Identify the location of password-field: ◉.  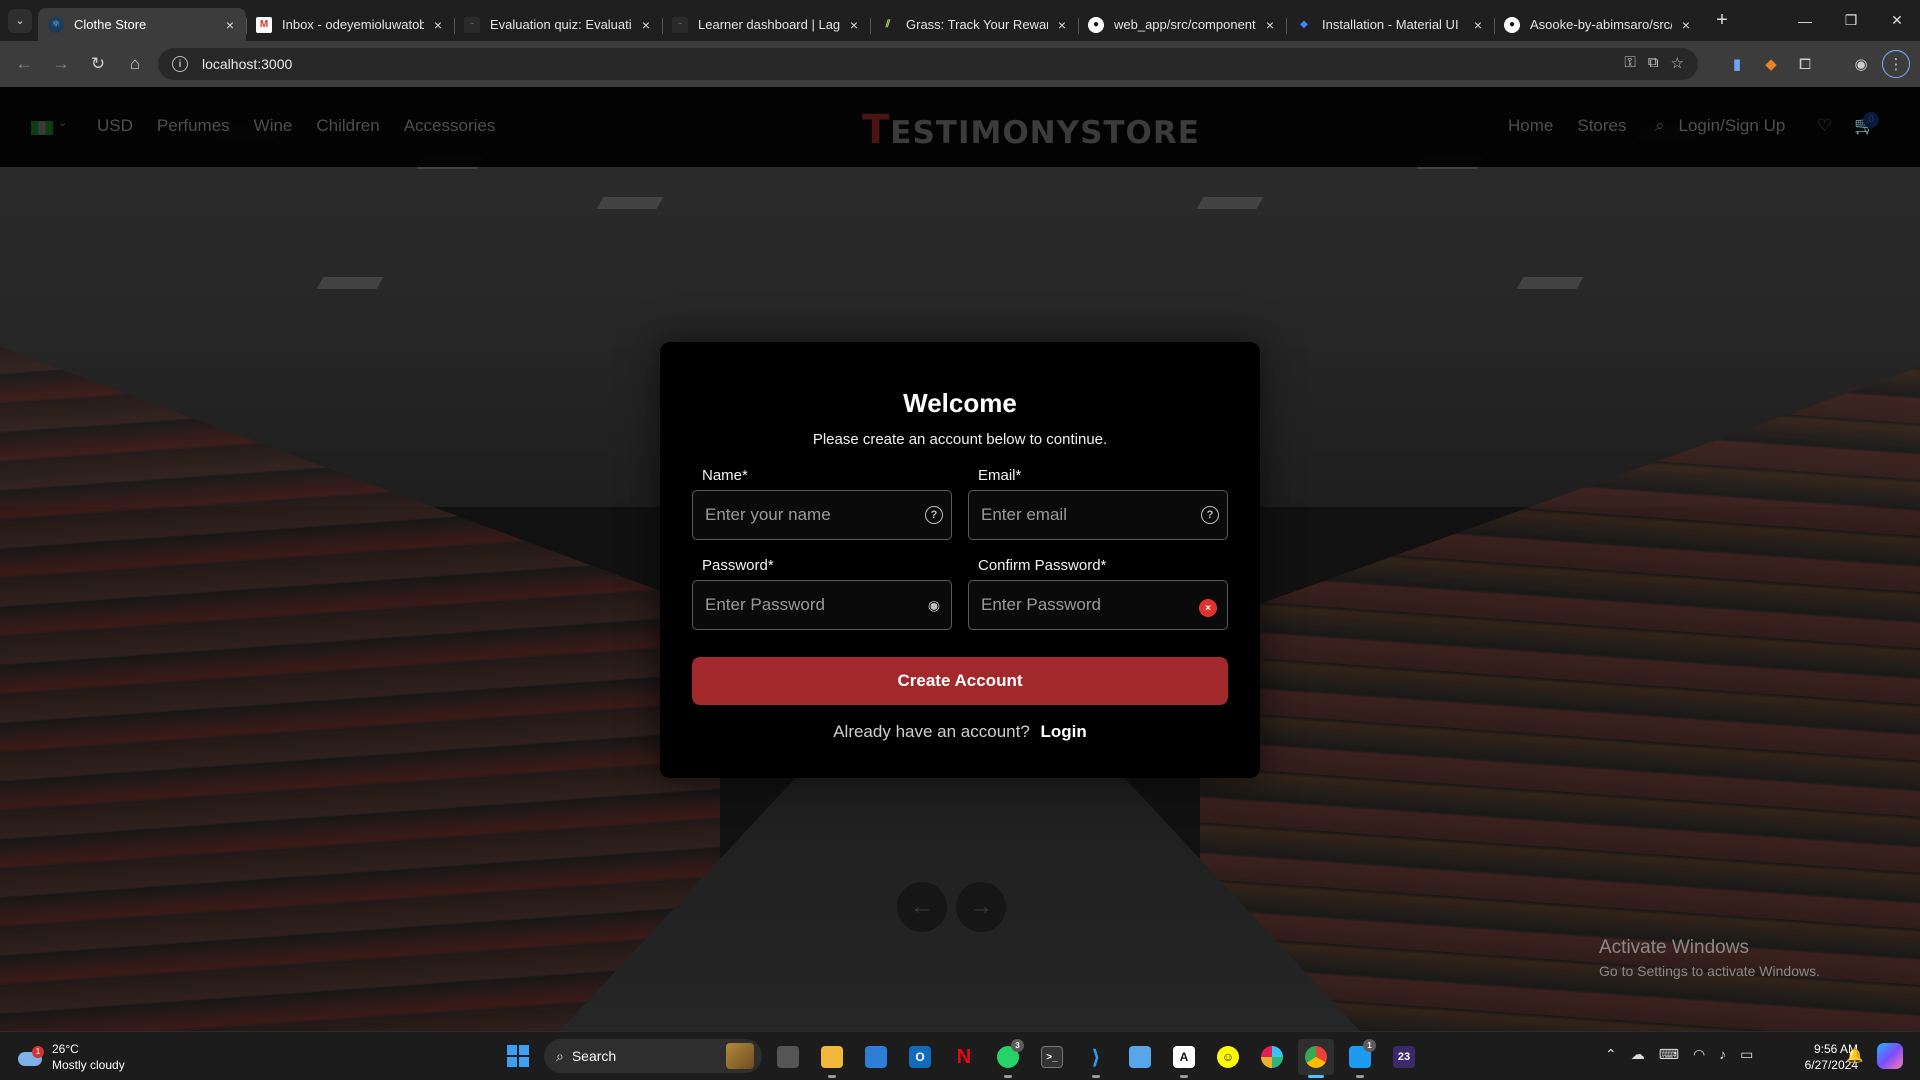
(822, 605).